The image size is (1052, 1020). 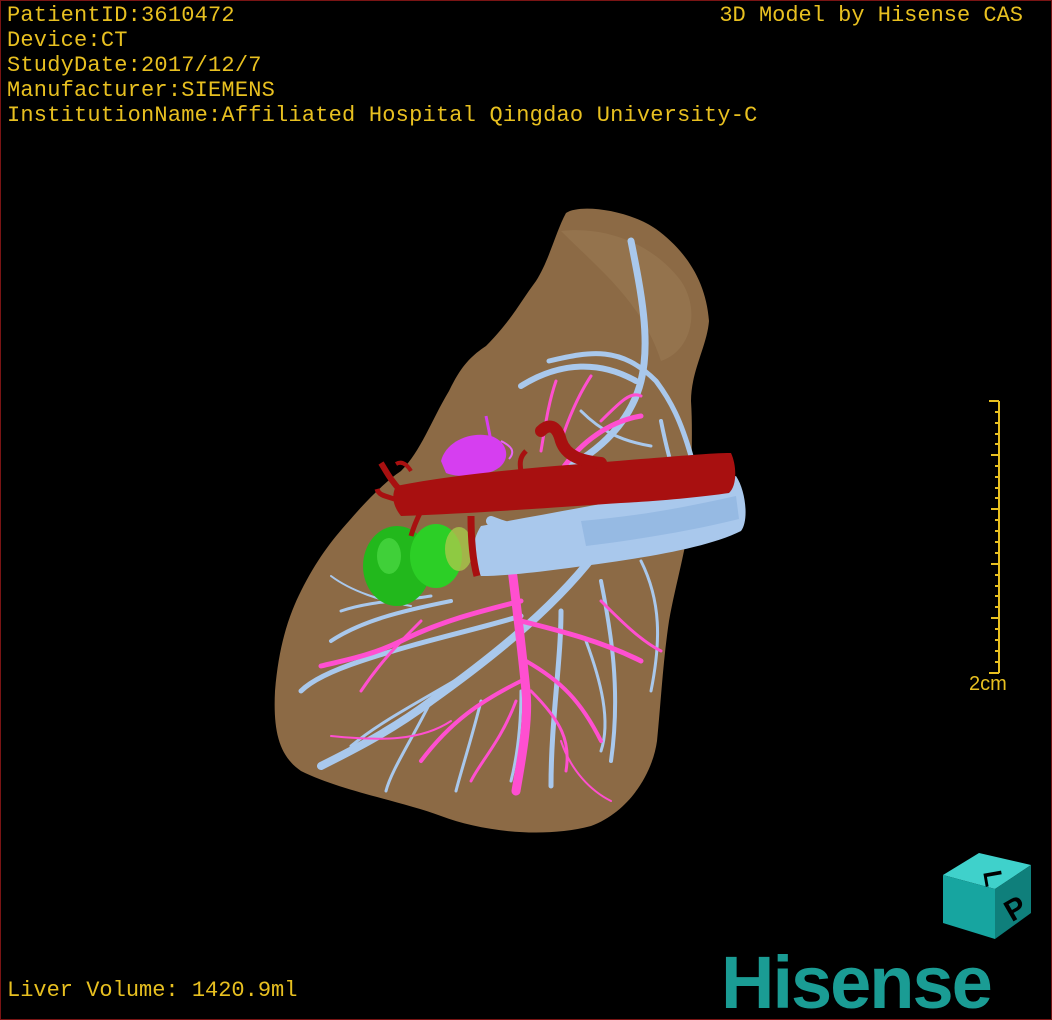 I want to click on study-date: StudyDate:2017/12/7, so click(x=134, y=65).